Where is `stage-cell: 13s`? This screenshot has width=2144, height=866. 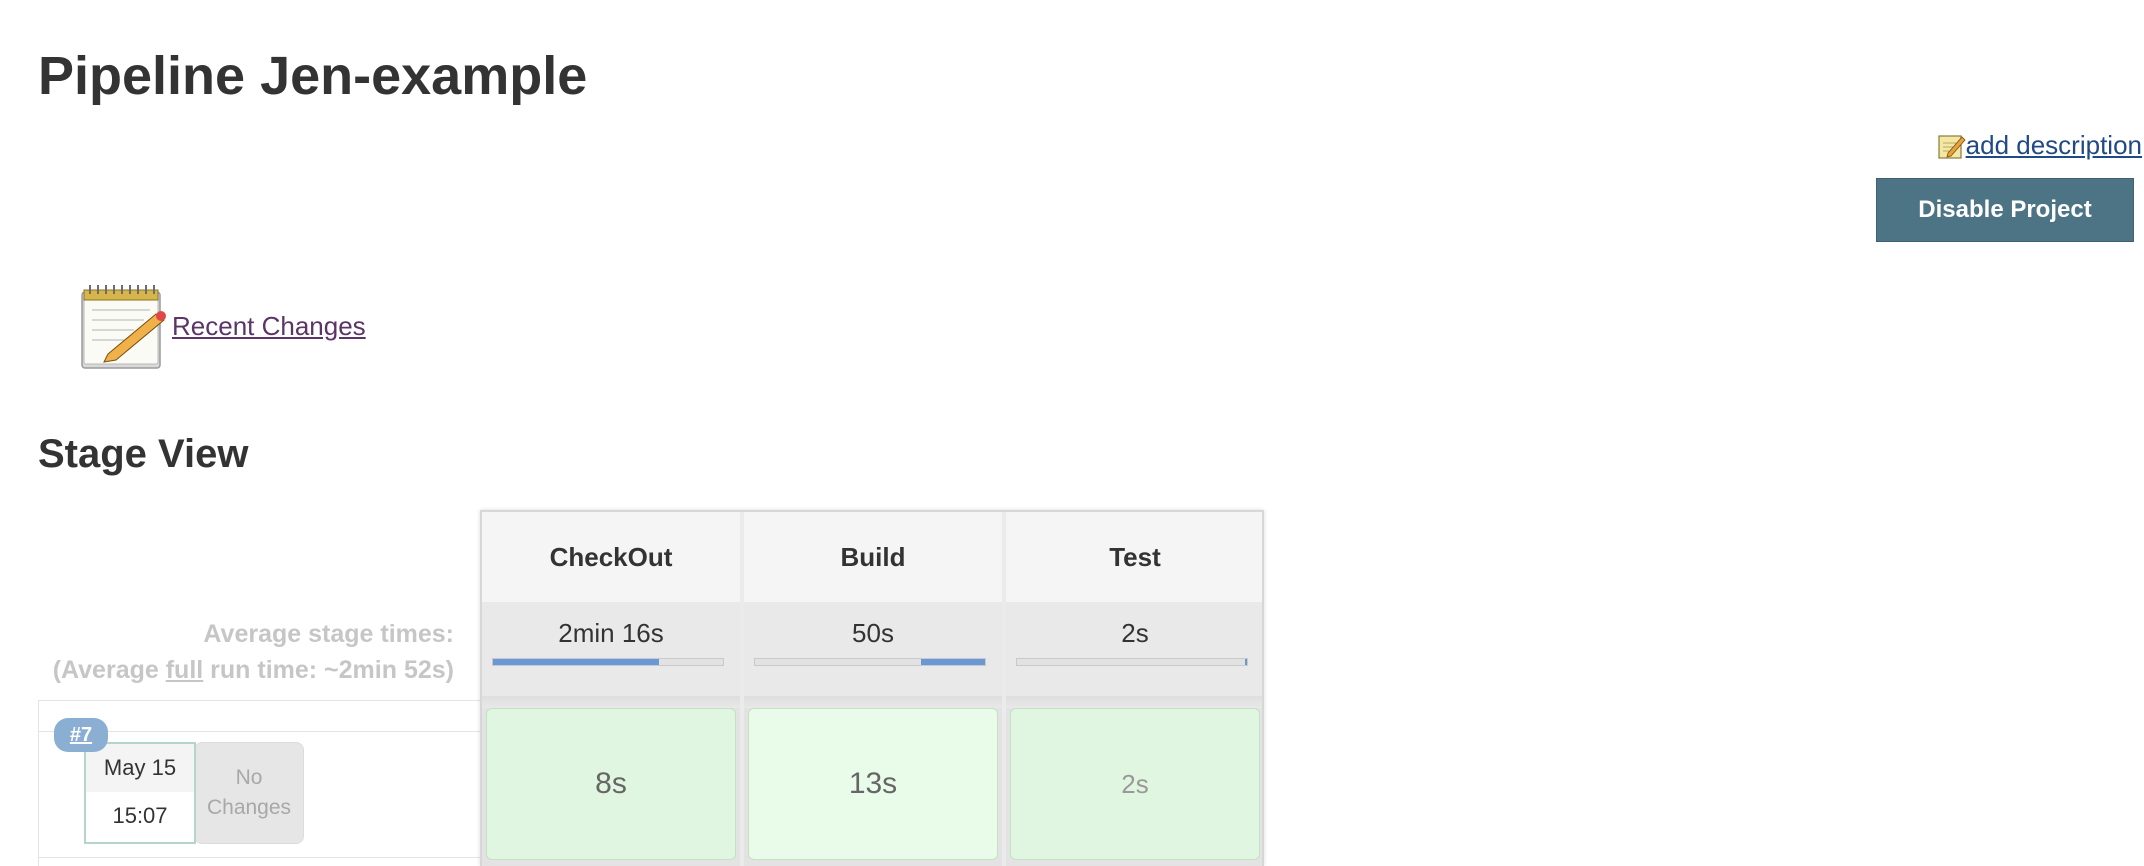
stage-cell: 13s is located at coordinates (873, 784).